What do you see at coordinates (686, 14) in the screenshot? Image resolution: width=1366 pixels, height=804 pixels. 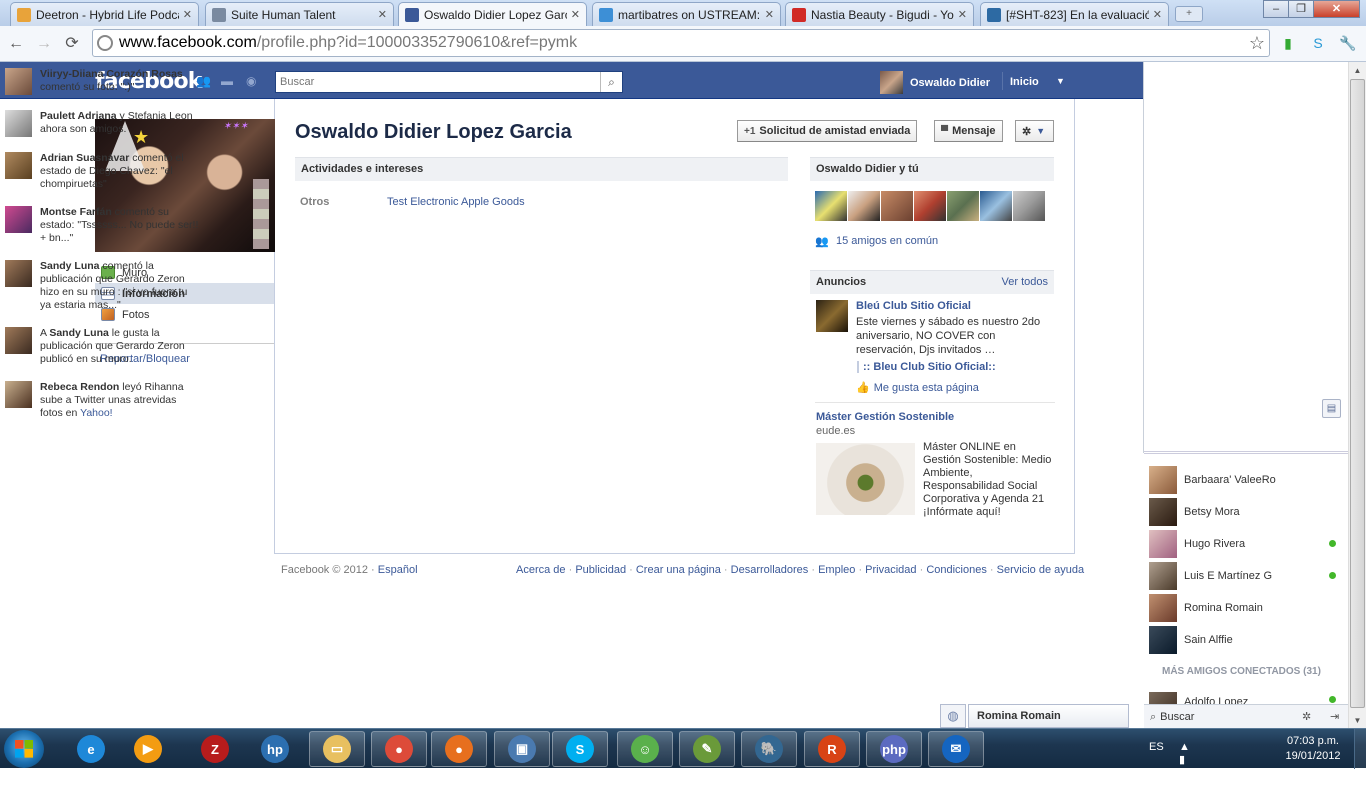 I see `tab-4: martibatres on USTREAM: . ✕` at bounding box center [686, 14].